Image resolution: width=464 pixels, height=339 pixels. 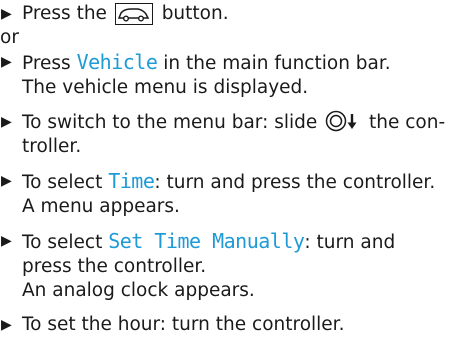 What do you see at coordinates (67, 13) in the screenshot?
I see `step-text: Press the` at bounding box center [67, 13].